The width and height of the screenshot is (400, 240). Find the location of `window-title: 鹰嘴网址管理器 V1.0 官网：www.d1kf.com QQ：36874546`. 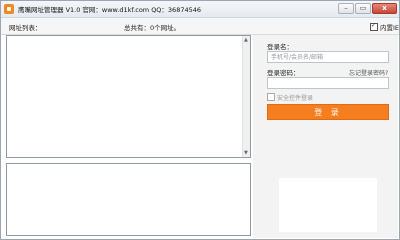

window-title: 鹰嘴网址管理器 V1.0 官网：www.d1kf.com QQ：36874546 is located at coordinates (110, 10).